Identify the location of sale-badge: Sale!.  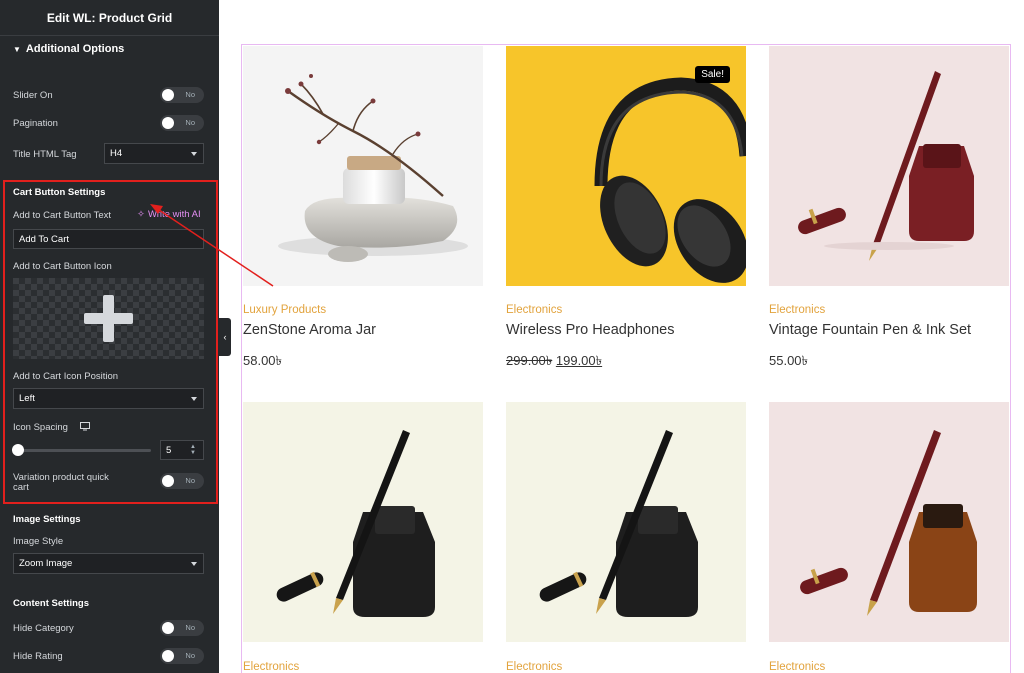
(712, 74).